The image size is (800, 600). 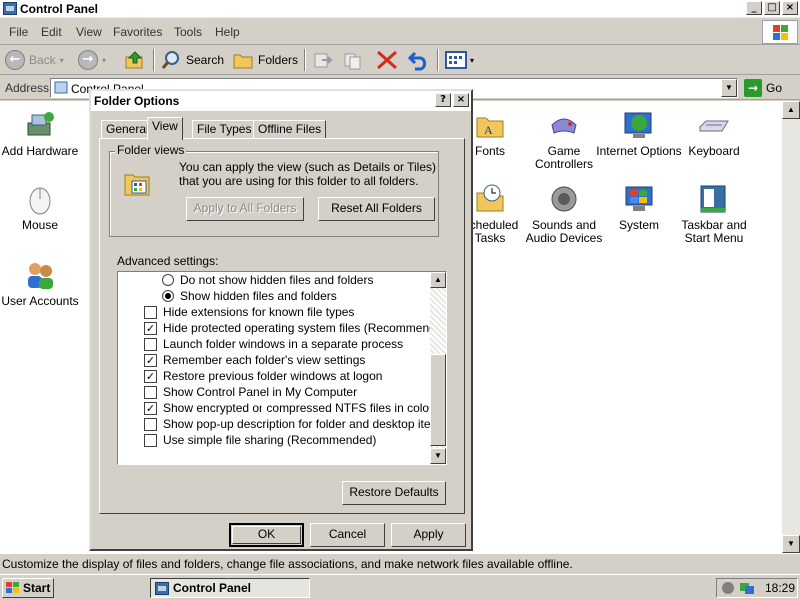 What do you see at coordinates (170, 60) in the screenshot?
I see `search-icon` at bounding box center [170, 60].